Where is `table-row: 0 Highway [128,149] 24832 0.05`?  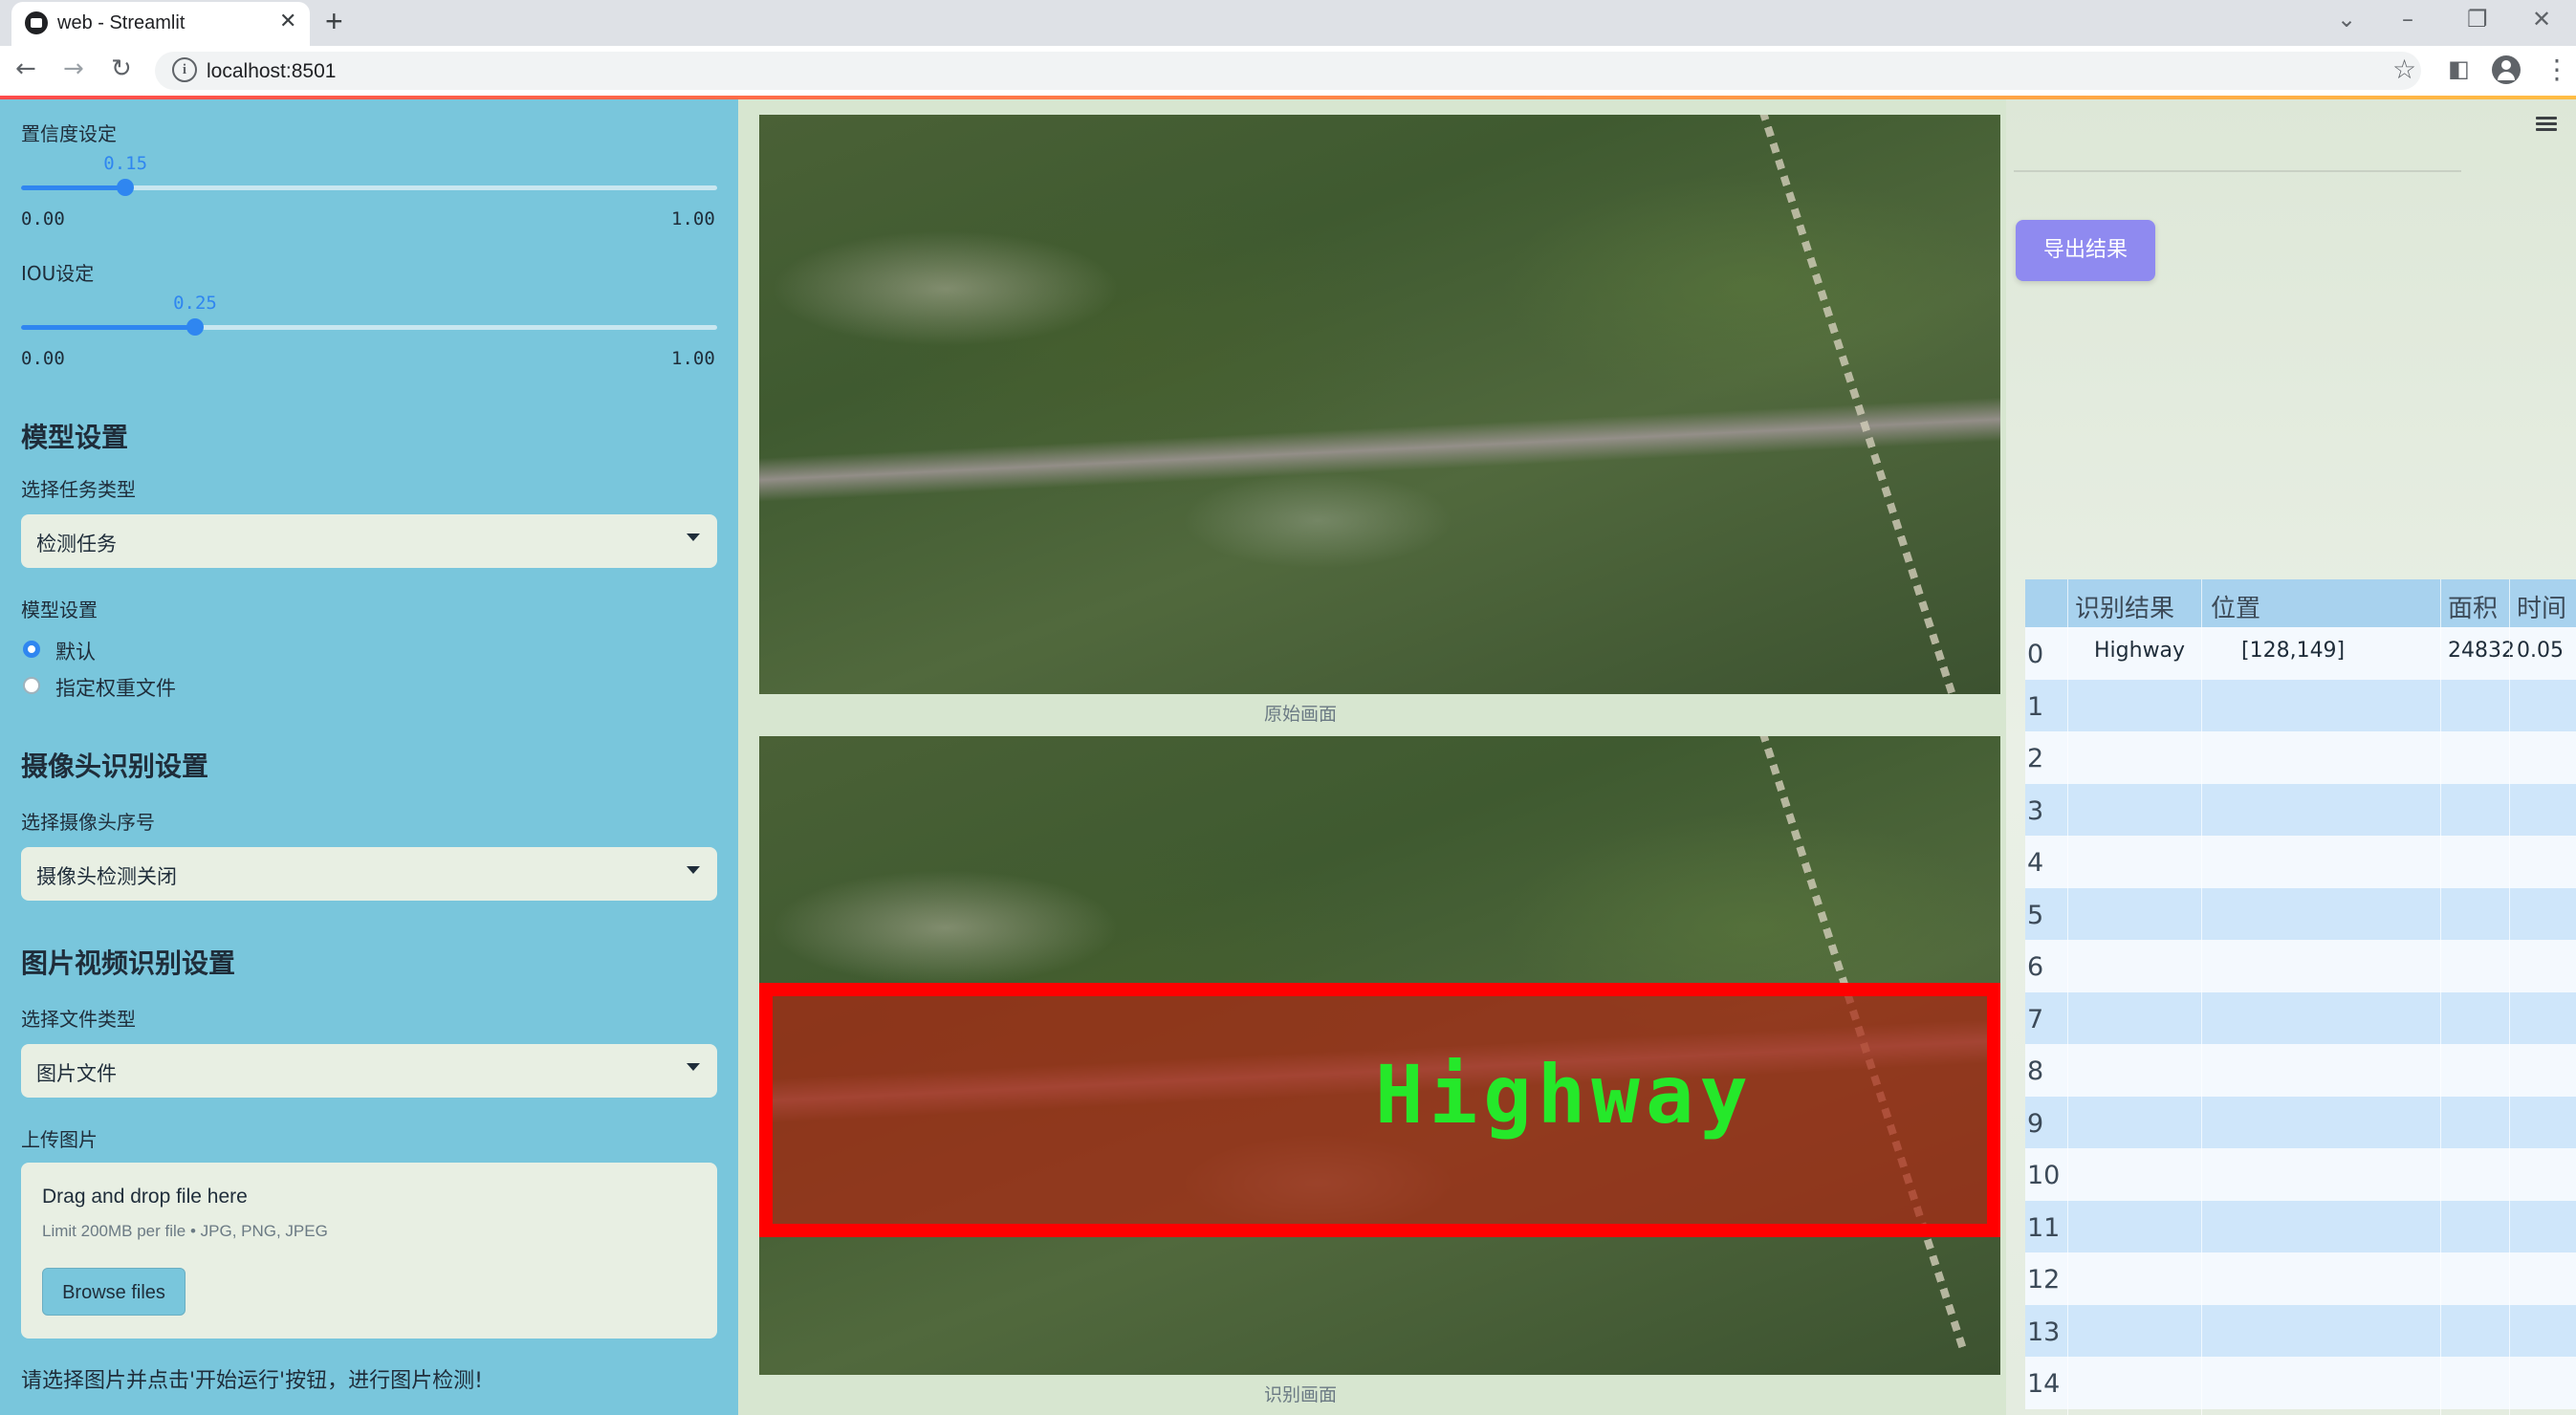 table-row: 0 Highway [128,149] 24832 0.05 is located at coordinates (2300, 653).